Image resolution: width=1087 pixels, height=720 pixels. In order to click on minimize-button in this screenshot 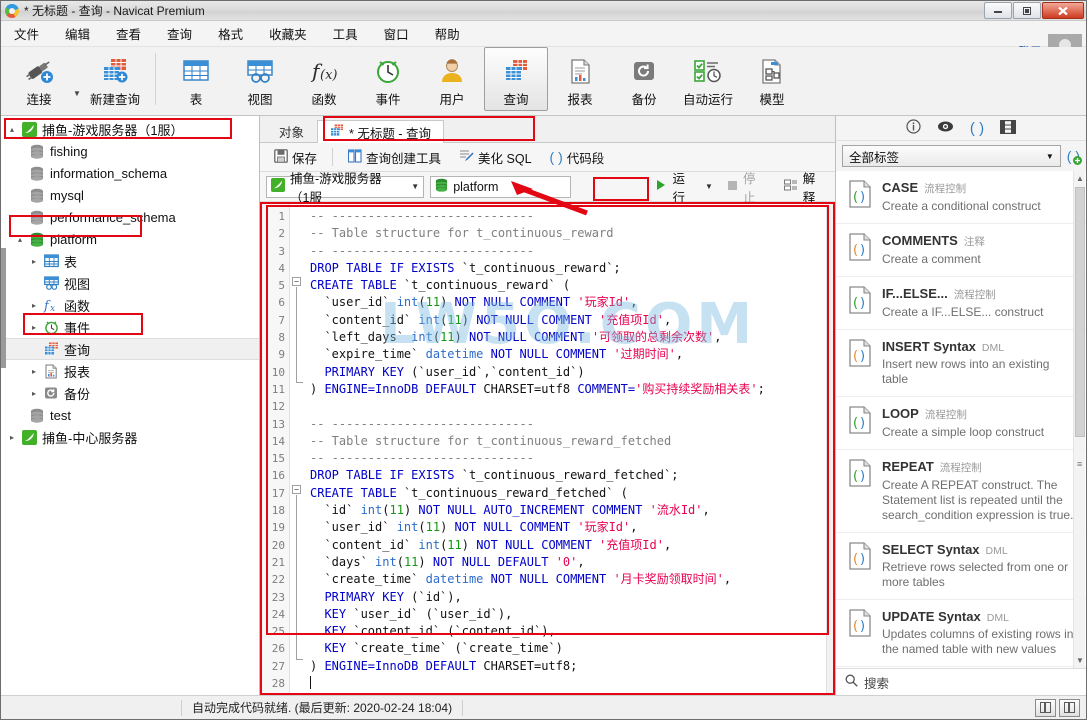, I will do `click(998, 10)`.